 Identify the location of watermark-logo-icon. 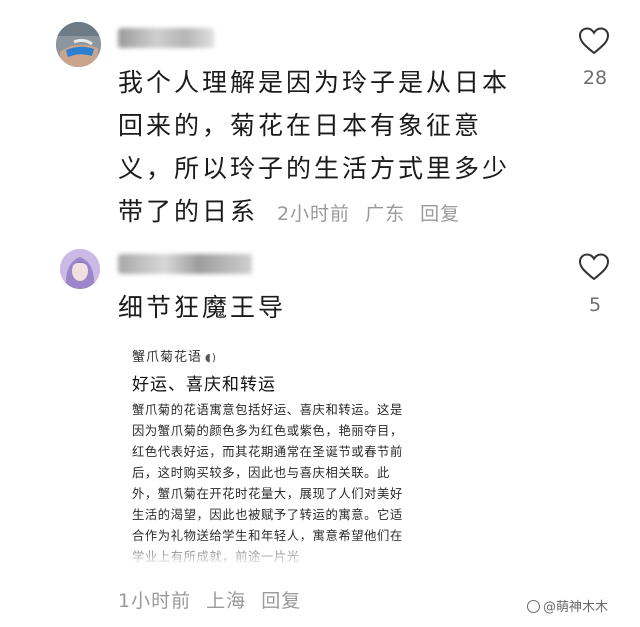
(533, 606).